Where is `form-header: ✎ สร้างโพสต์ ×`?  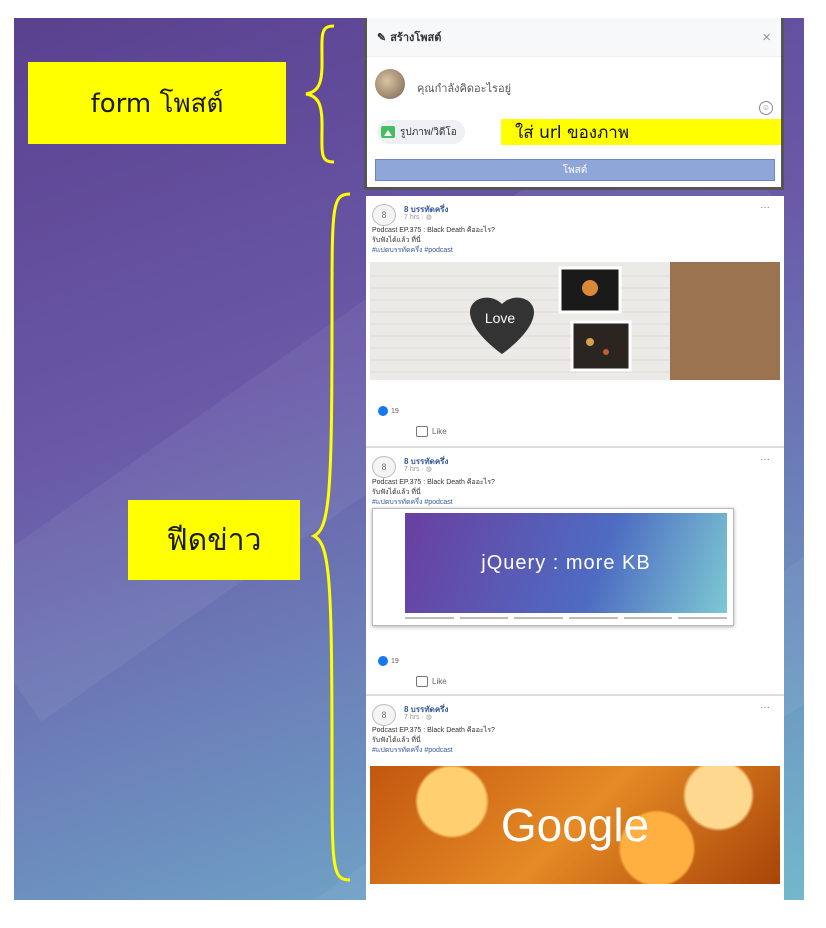 form-header: ✎ สร้างโพสต์ × is located at coordinates (574, 37).